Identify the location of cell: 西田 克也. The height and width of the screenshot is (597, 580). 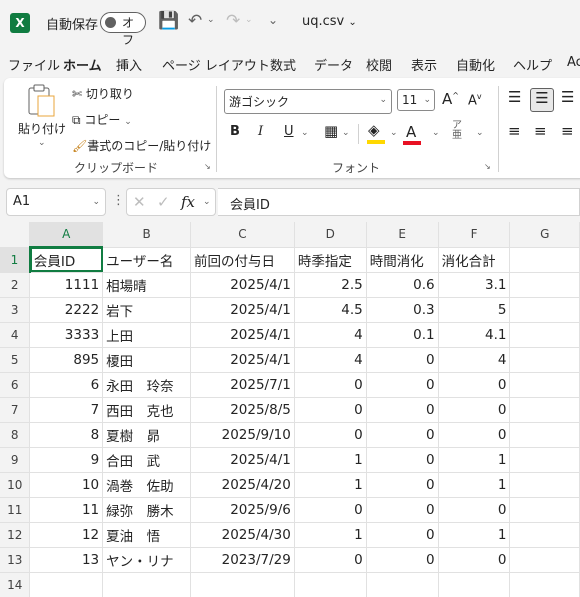
(147, 410).